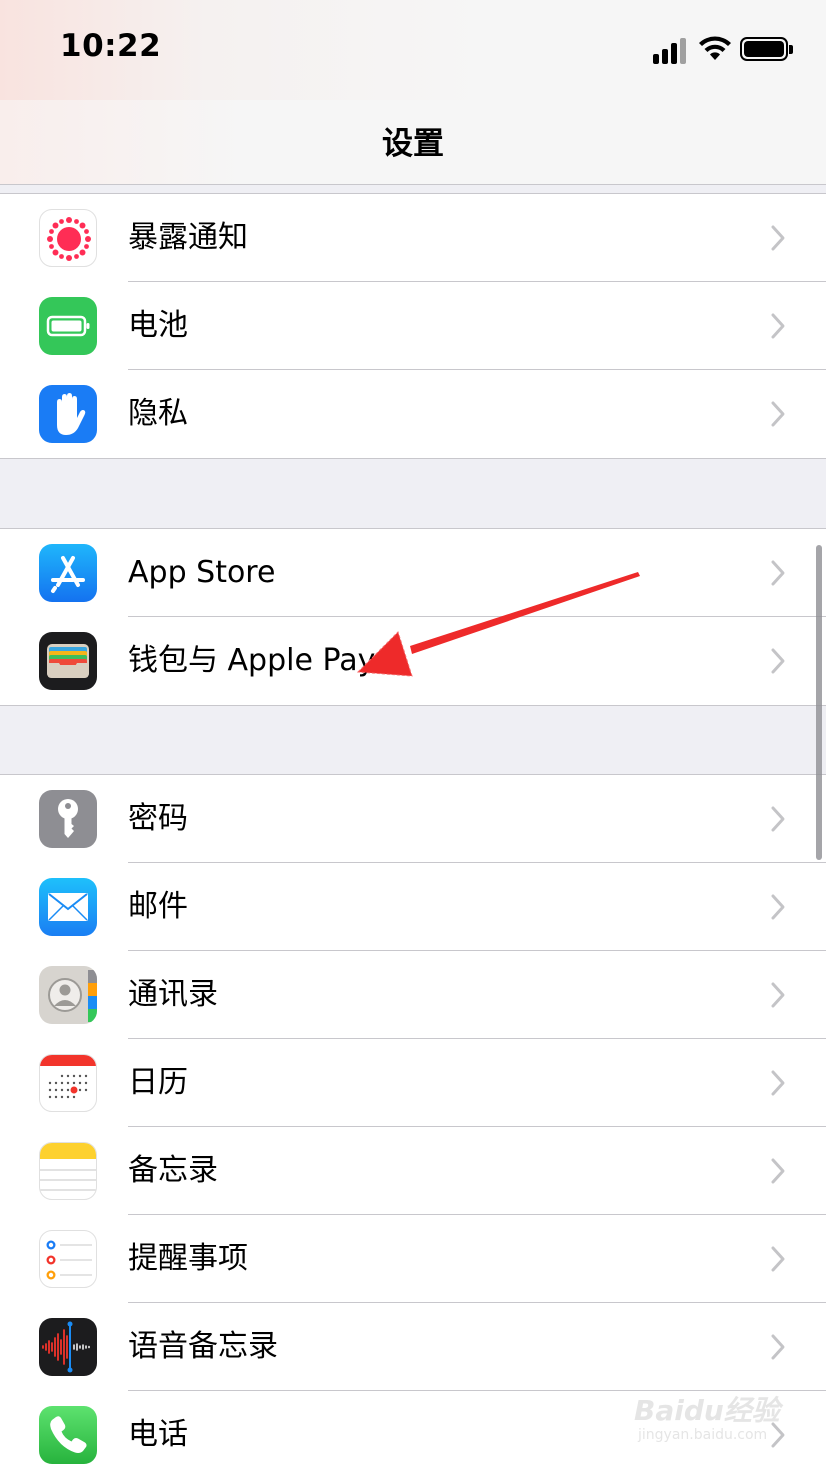 The width and height of the screenshot is (826, 1467). Describe the element at coordinates (158, 1434) in the screenshot. I see `settings-row-label: 电话` at that location.